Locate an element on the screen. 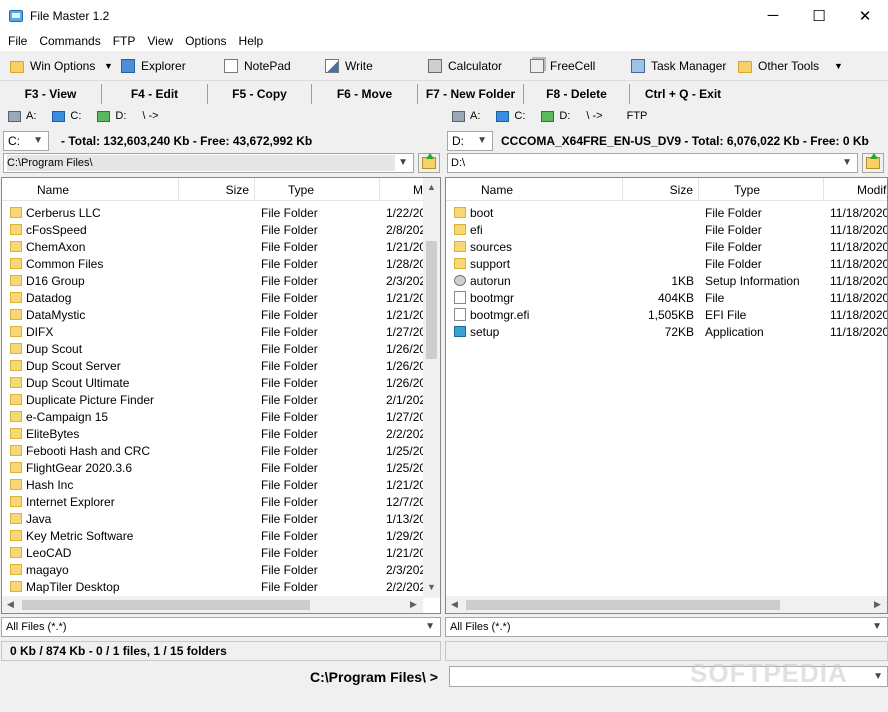 This screenshot has height=712, width=888. table-row: sources File Folder 11/18/2020 is located at coordinates (666, 246).